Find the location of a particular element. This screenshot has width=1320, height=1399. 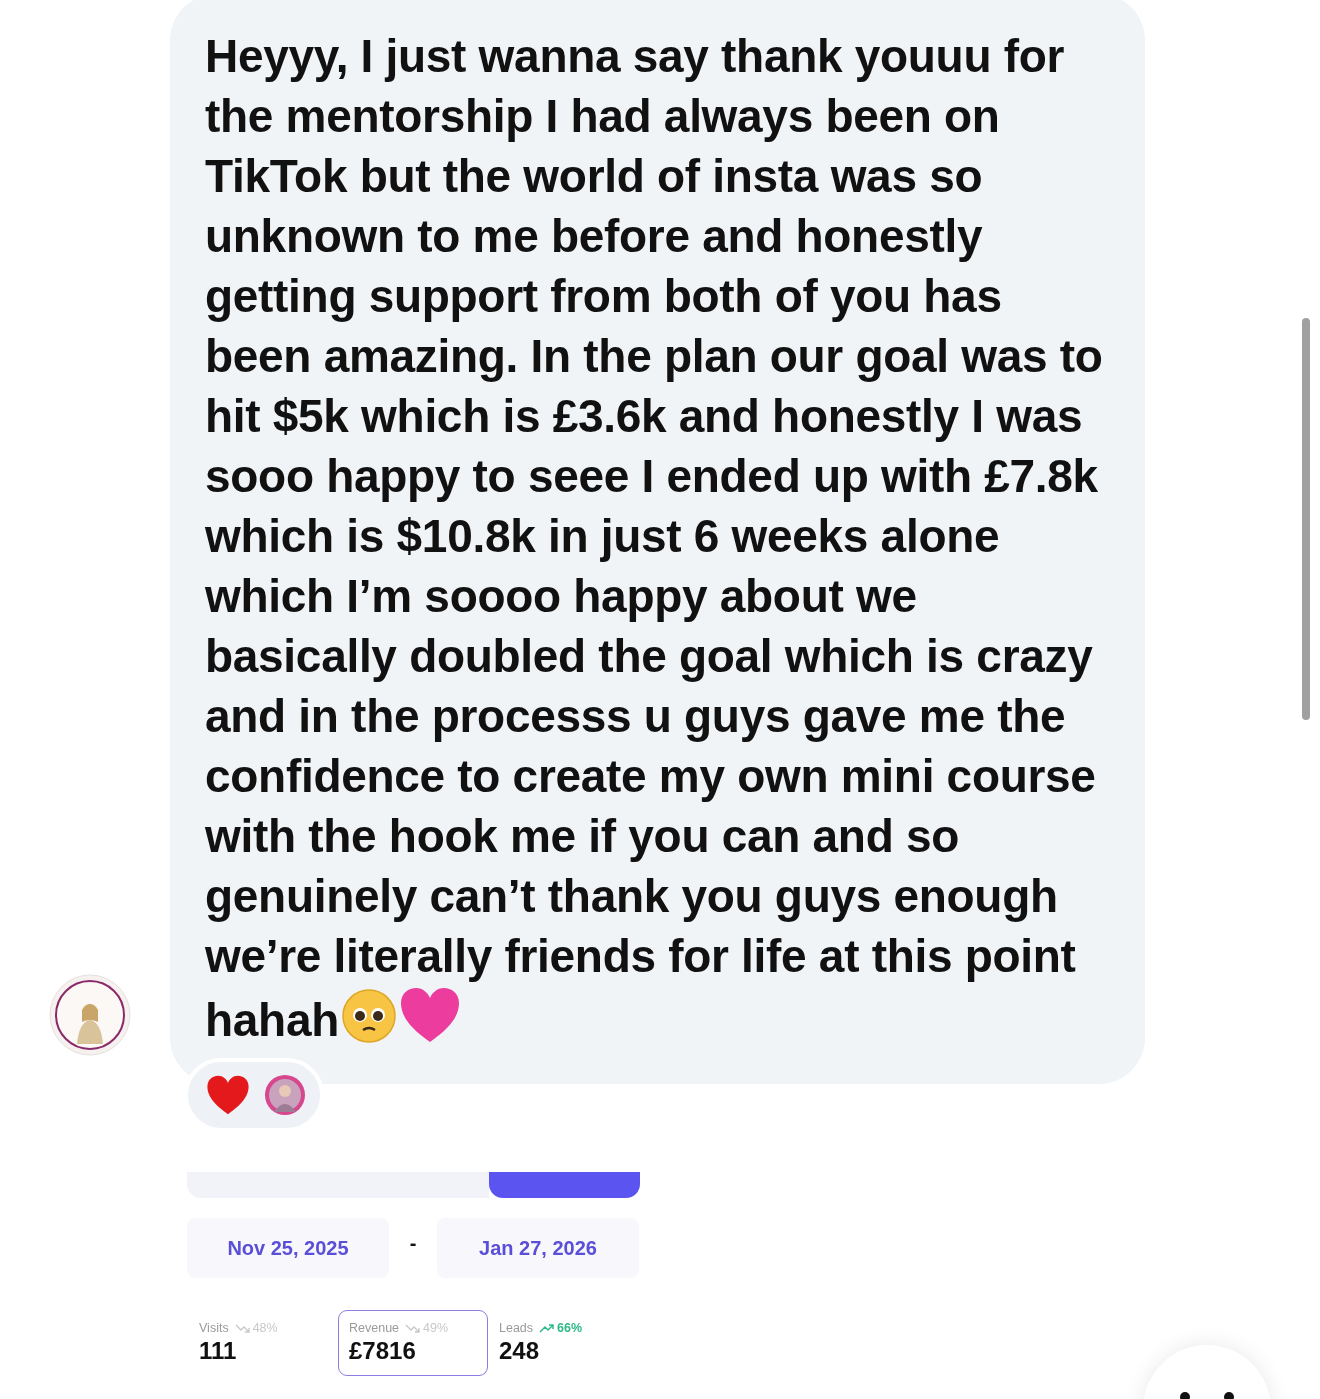

pleading-face-icon is located at coordinates (368, 1016).